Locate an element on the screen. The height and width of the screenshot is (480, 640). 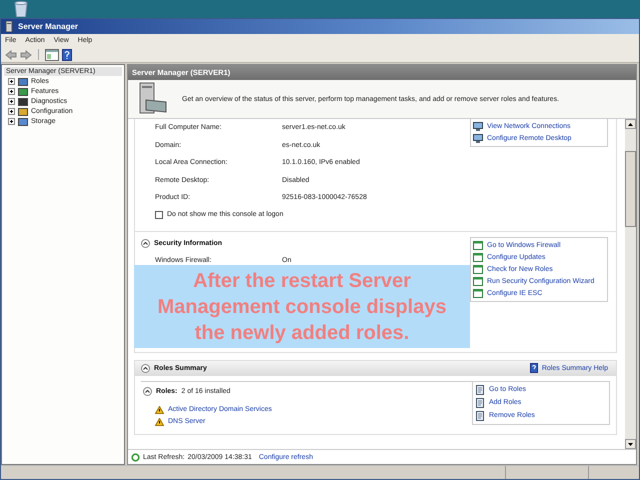
console-tree-icon is located at coordinates (52, 54).